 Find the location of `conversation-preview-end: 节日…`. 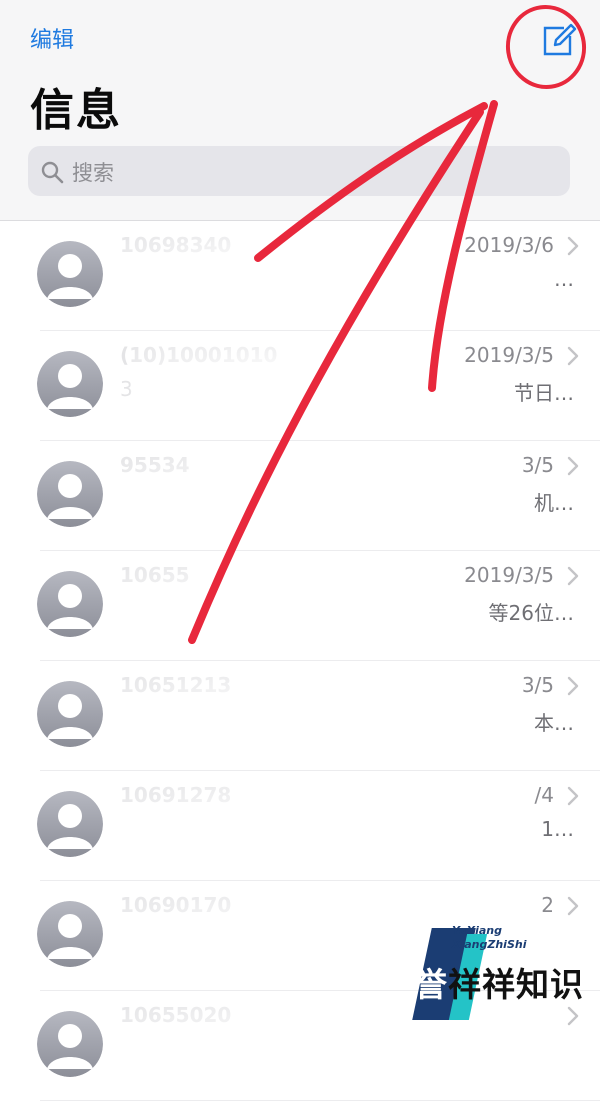

conversation-preview-end: 节日… is located at coordinates (544, 393).